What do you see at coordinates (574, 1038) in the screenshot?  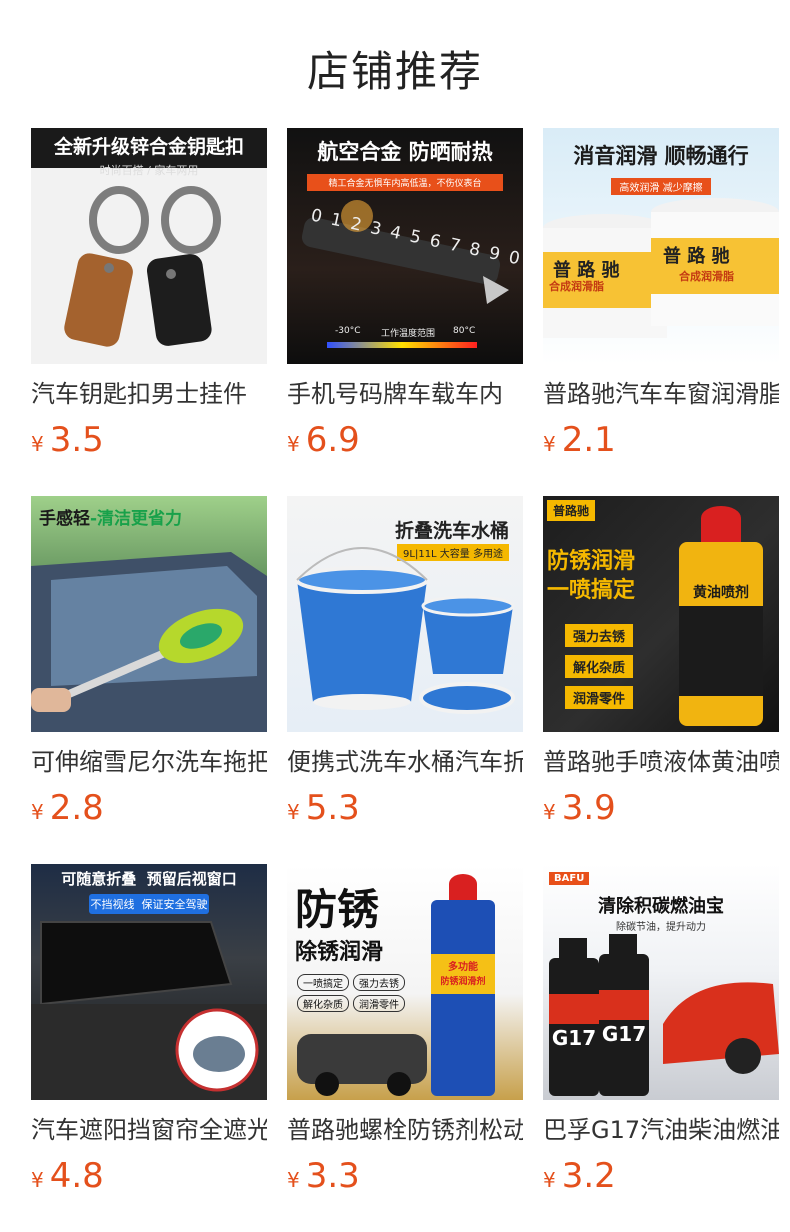 I see `bottle-label-left: G17` at bounding box center [574, 1038].